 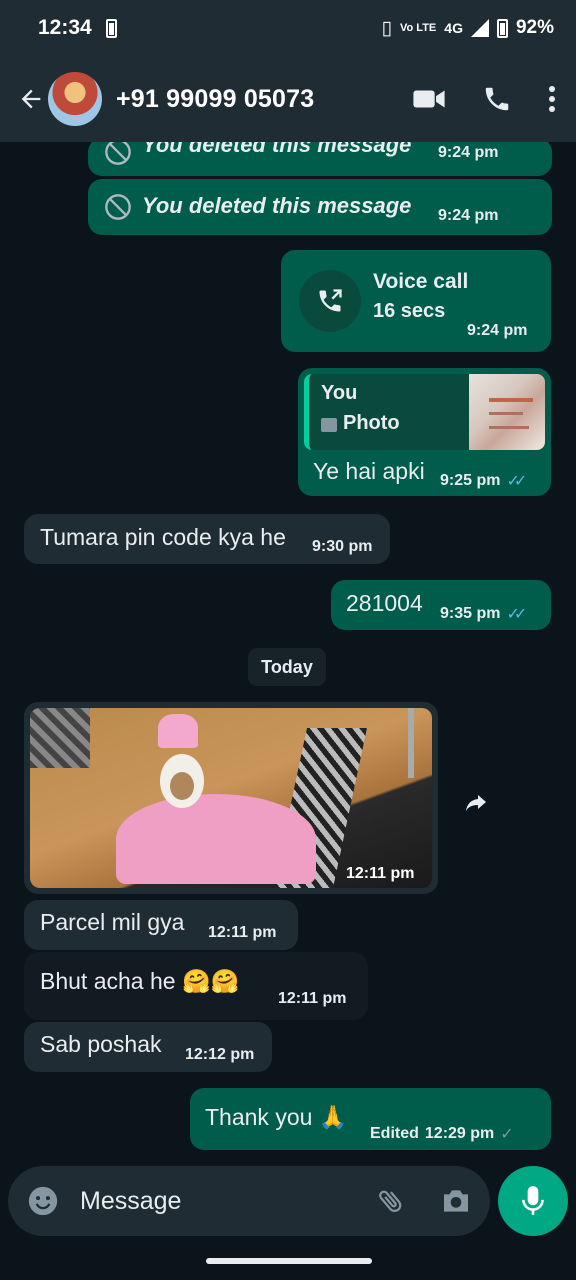 I want to click on network-type: 4G, so click(x=453, y=28).